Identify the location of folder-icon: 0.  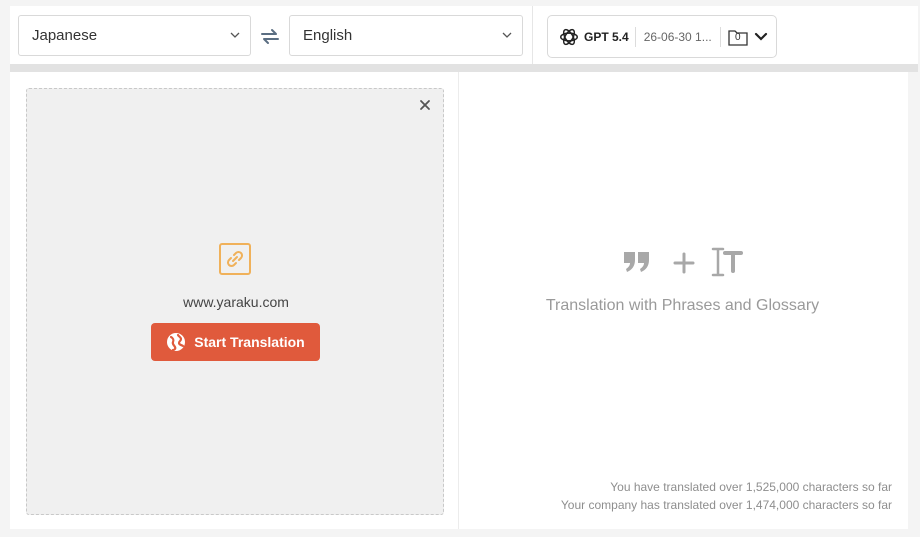
(738, 37).